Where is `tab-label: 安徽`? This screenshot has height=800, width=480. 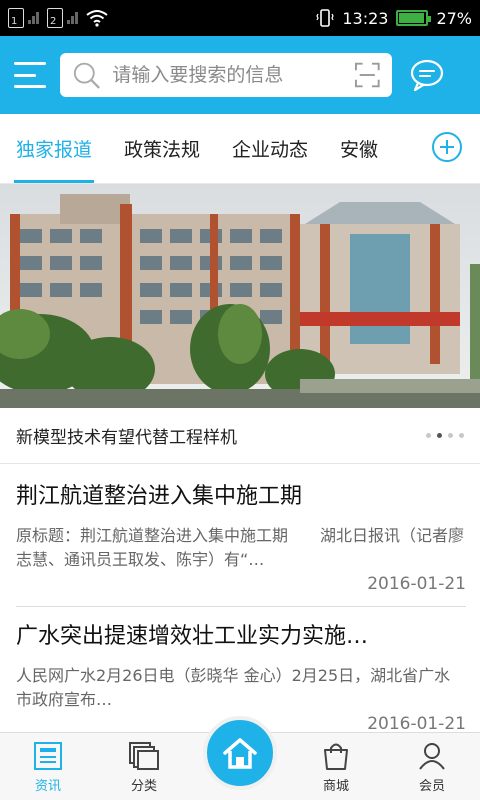
tab-label: 安徽 is located at coordinates (359, 150).